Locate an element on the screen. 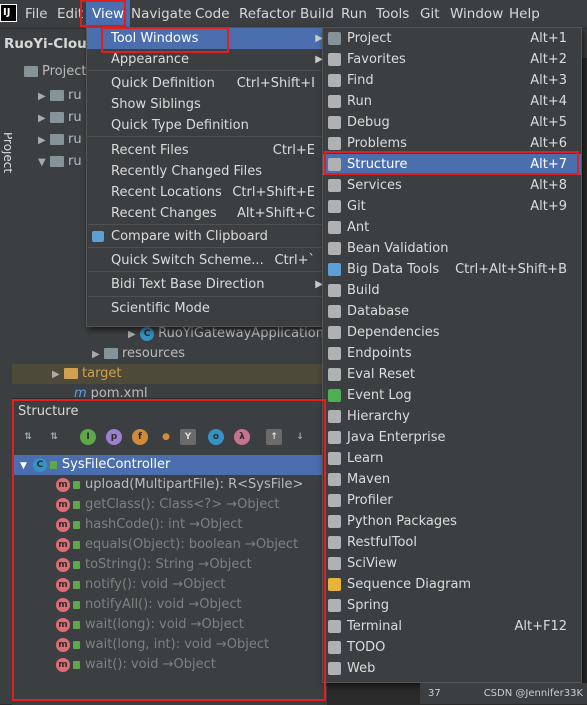  tool-window-label: Debug is located at coordinates (368, 122).